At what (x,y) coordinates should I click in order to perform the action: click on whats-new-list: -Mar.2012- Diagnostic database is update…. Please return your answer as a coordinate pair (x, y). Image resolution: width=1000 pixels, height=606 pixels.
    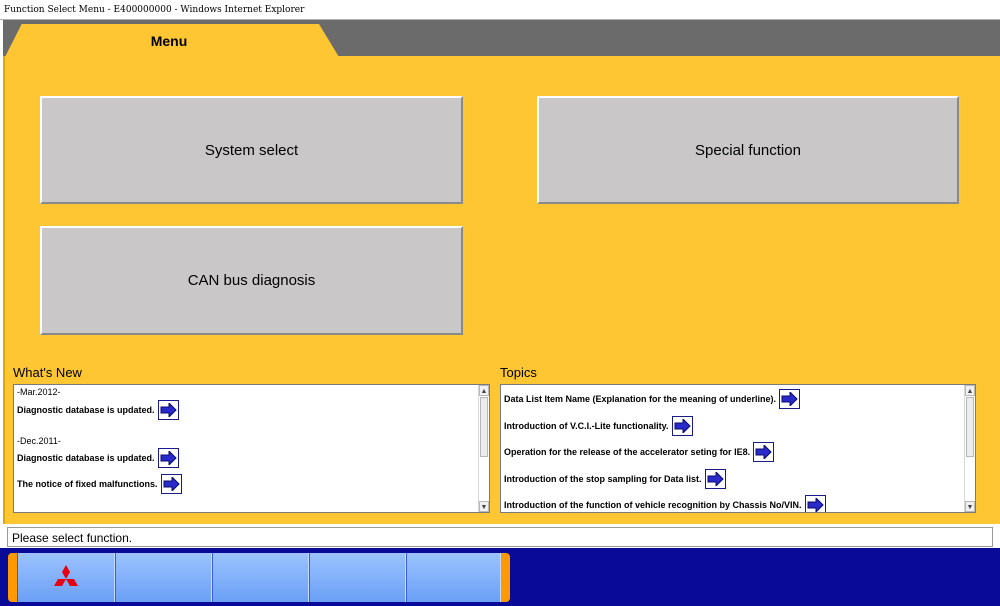
    Looking at the image, I should click on (251, 448).